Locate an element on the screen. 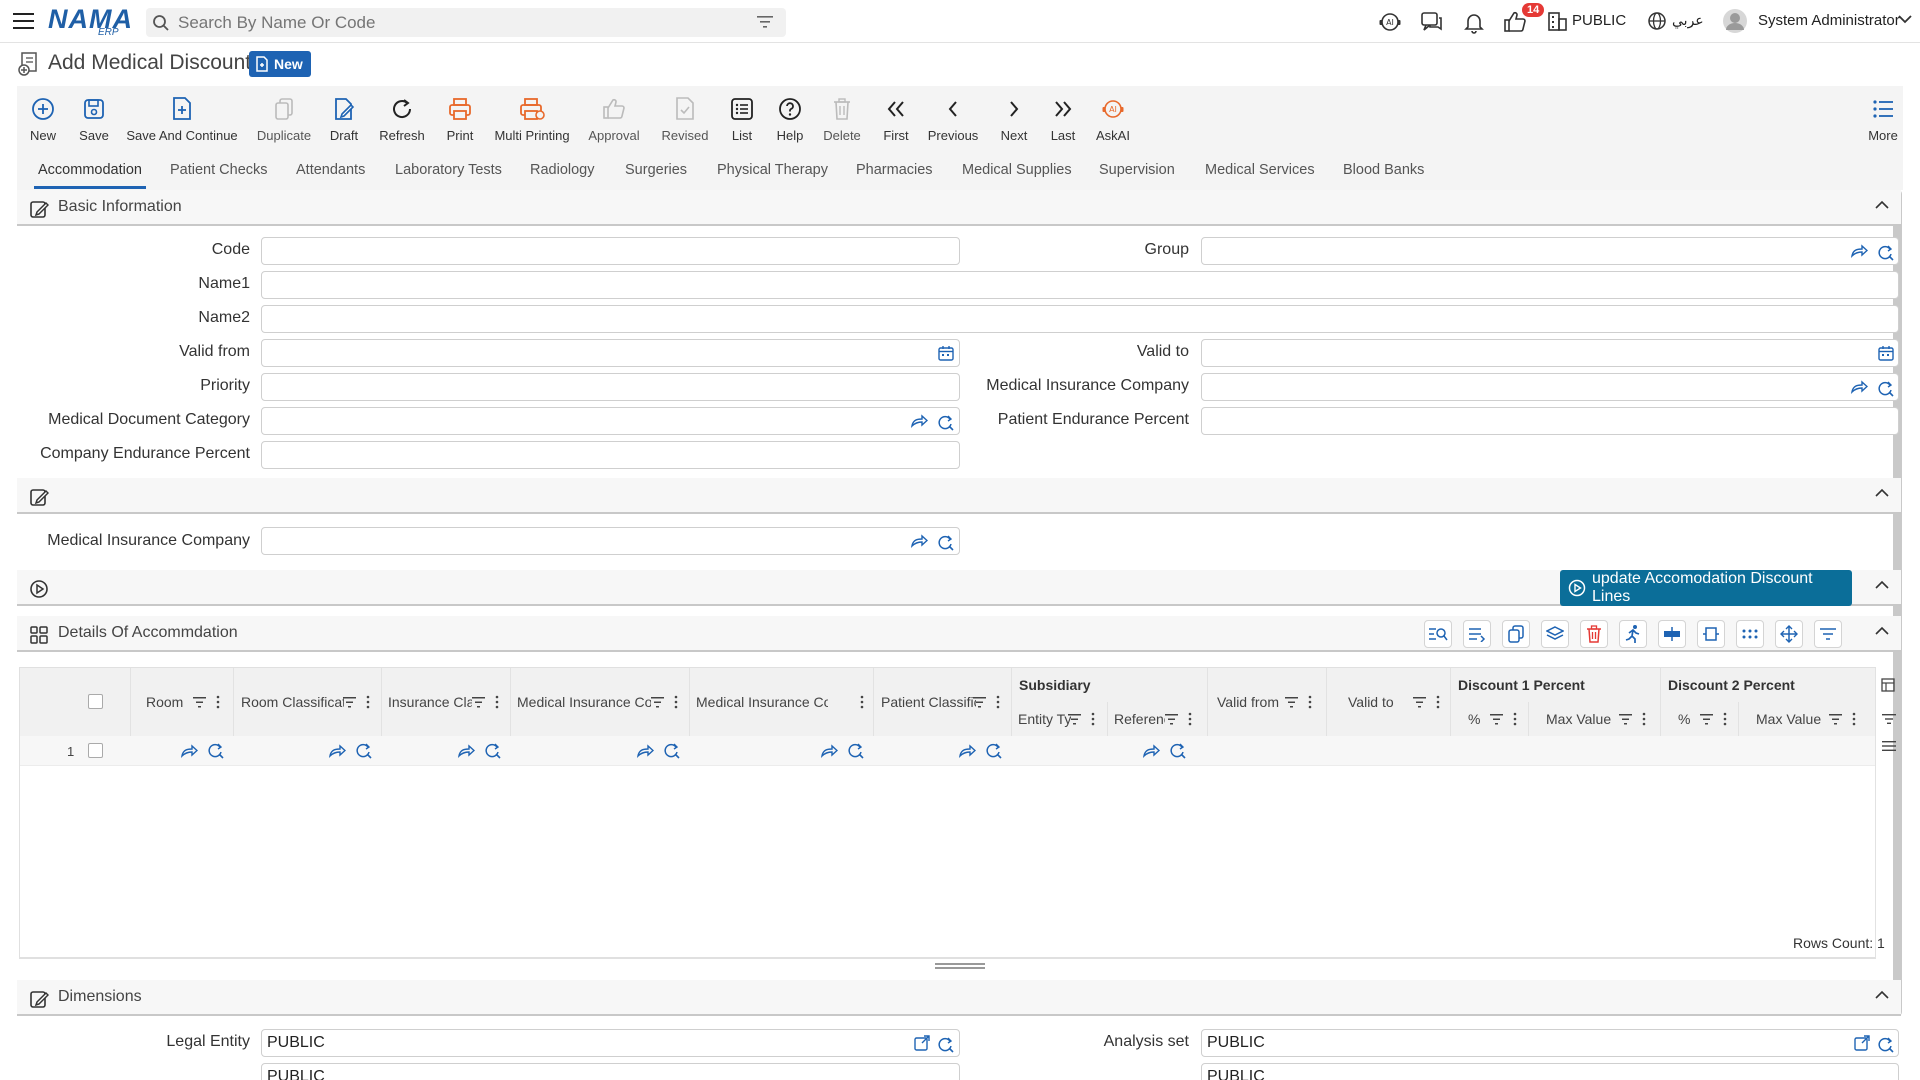 This screenshot has width=1920, height=1080. patient-endurance-percent-field is located at coordinates (1550, 421).